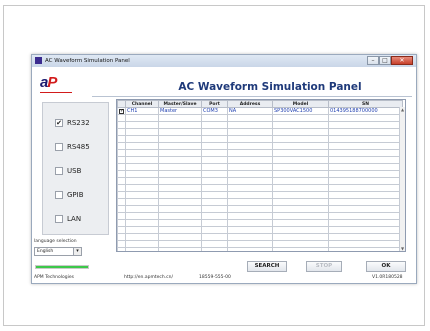  I want to click on cell-role: Master, so click(180, 111).